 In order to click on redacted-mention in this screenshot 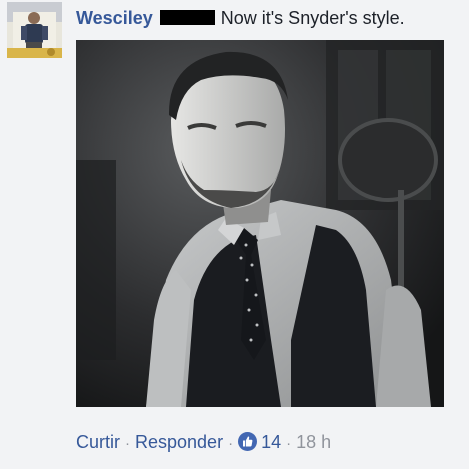, I will do `click(187, 17)`.